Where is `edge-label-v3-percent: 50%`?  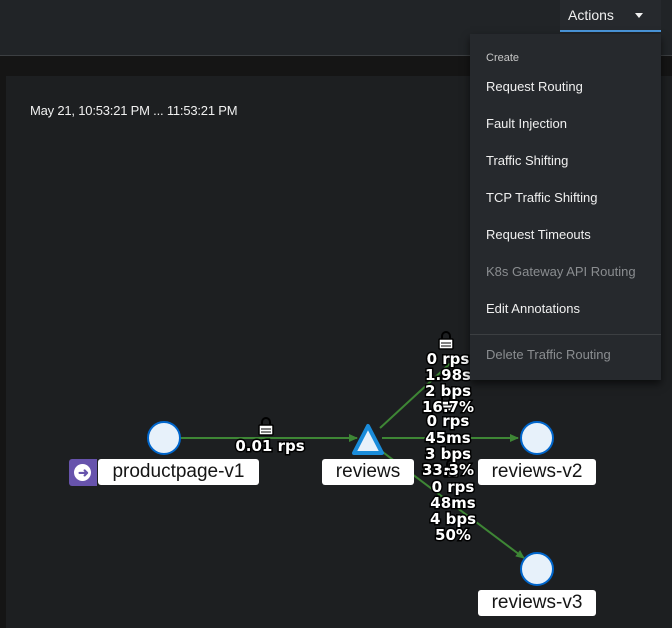
edge-label-v3-percent: 50% is located at coordinates (453, 535).